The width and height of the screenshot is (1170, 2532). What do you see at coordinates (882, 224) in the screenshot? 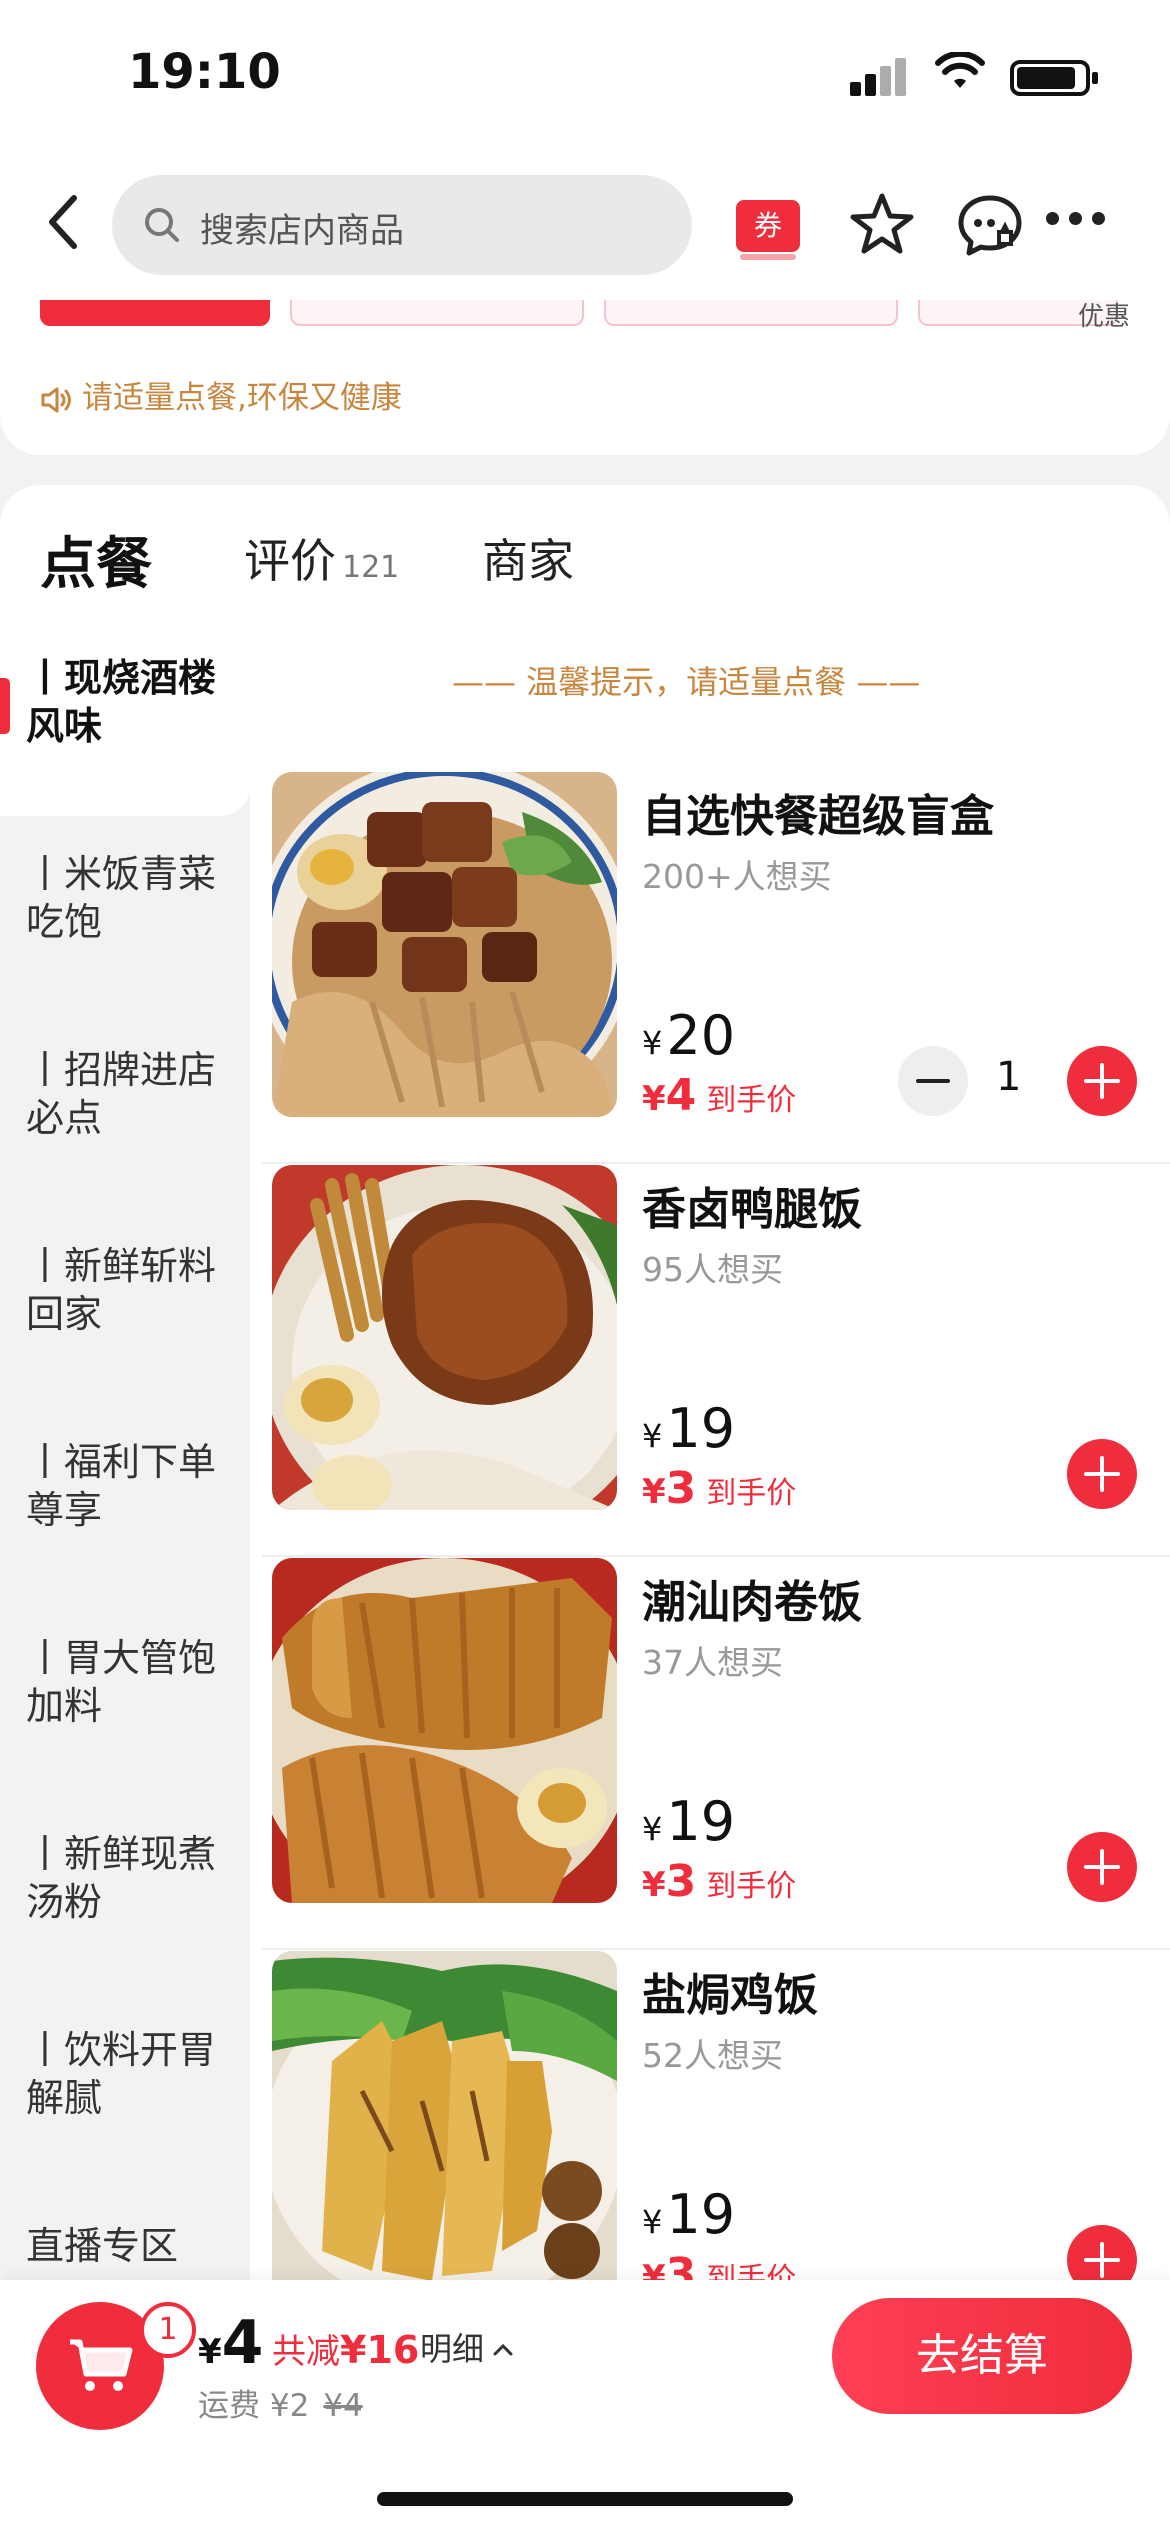
I see `favorite-star-icon` at bounding box center [882, 224].